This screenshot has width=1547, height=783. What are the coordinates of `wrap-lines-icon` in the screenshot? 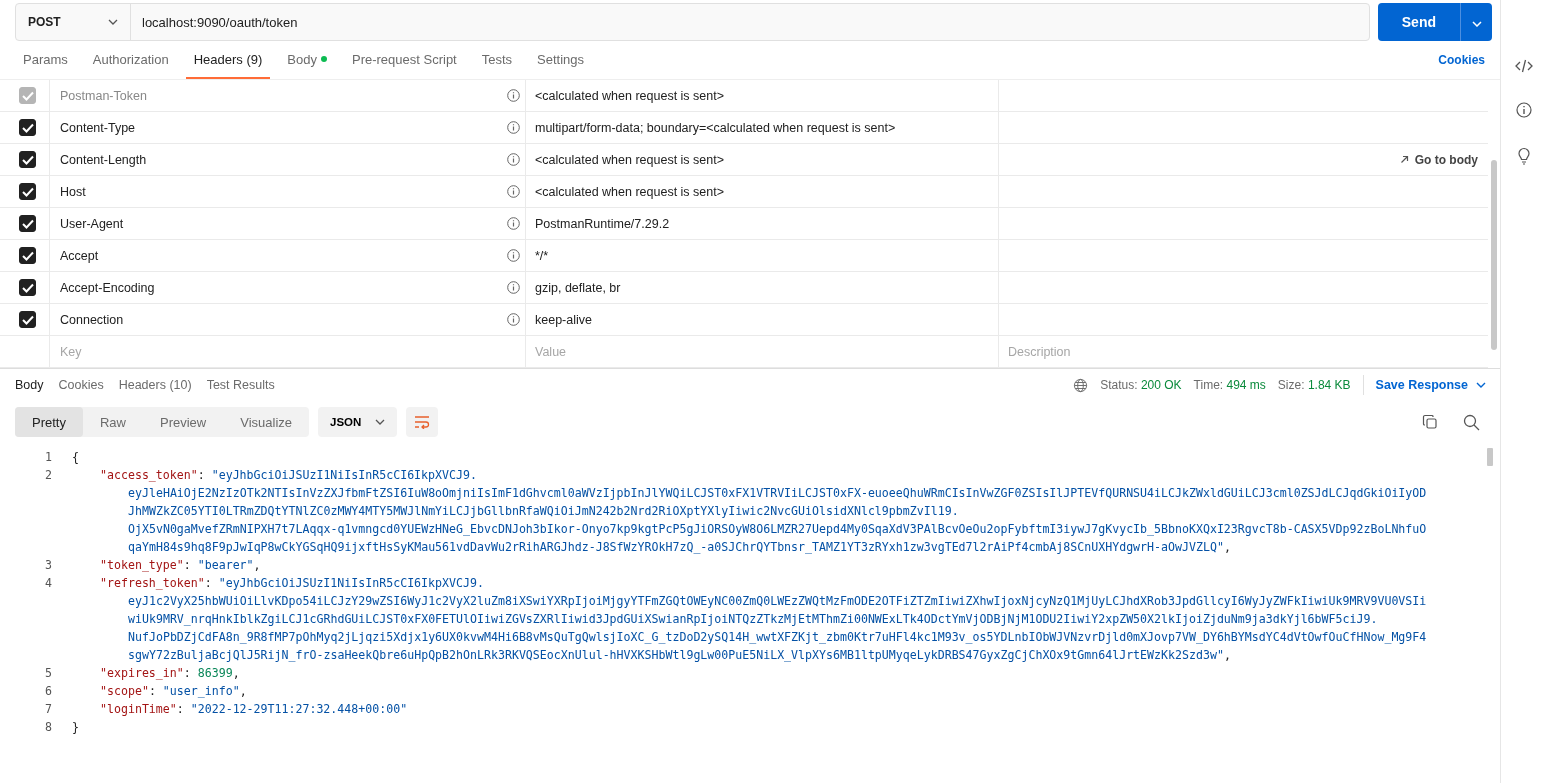 It's located at (422, 422).